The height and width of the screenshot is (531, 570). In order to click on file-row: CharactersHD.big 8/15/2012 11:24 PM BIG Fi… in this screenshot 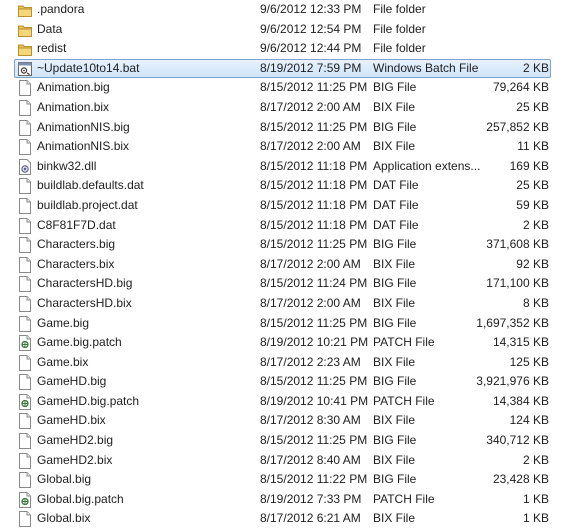, I will do `click(285, 284)`.